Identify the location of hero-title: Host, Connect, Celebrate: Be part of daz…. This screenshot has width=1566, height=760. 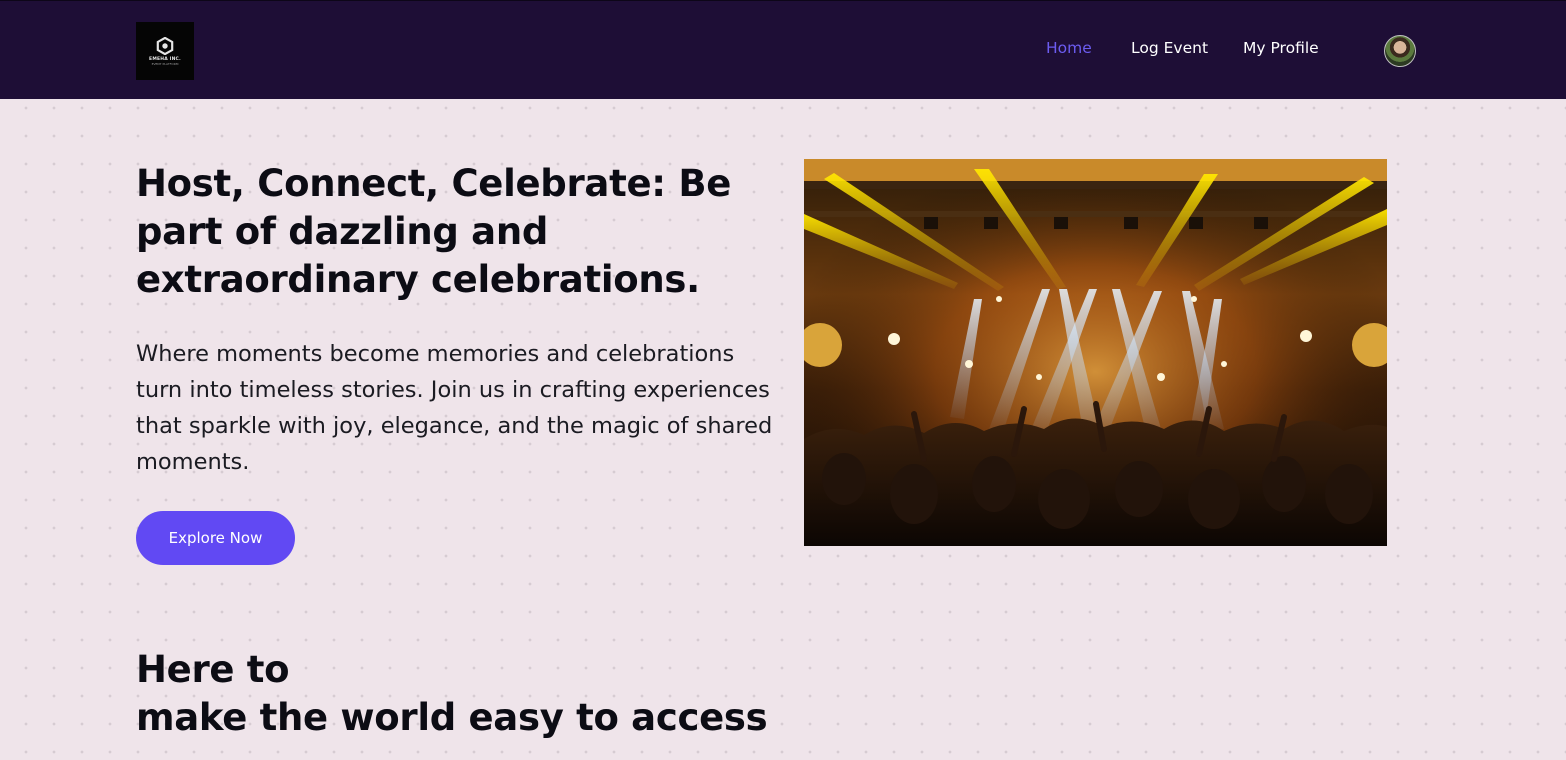
(434, 231).